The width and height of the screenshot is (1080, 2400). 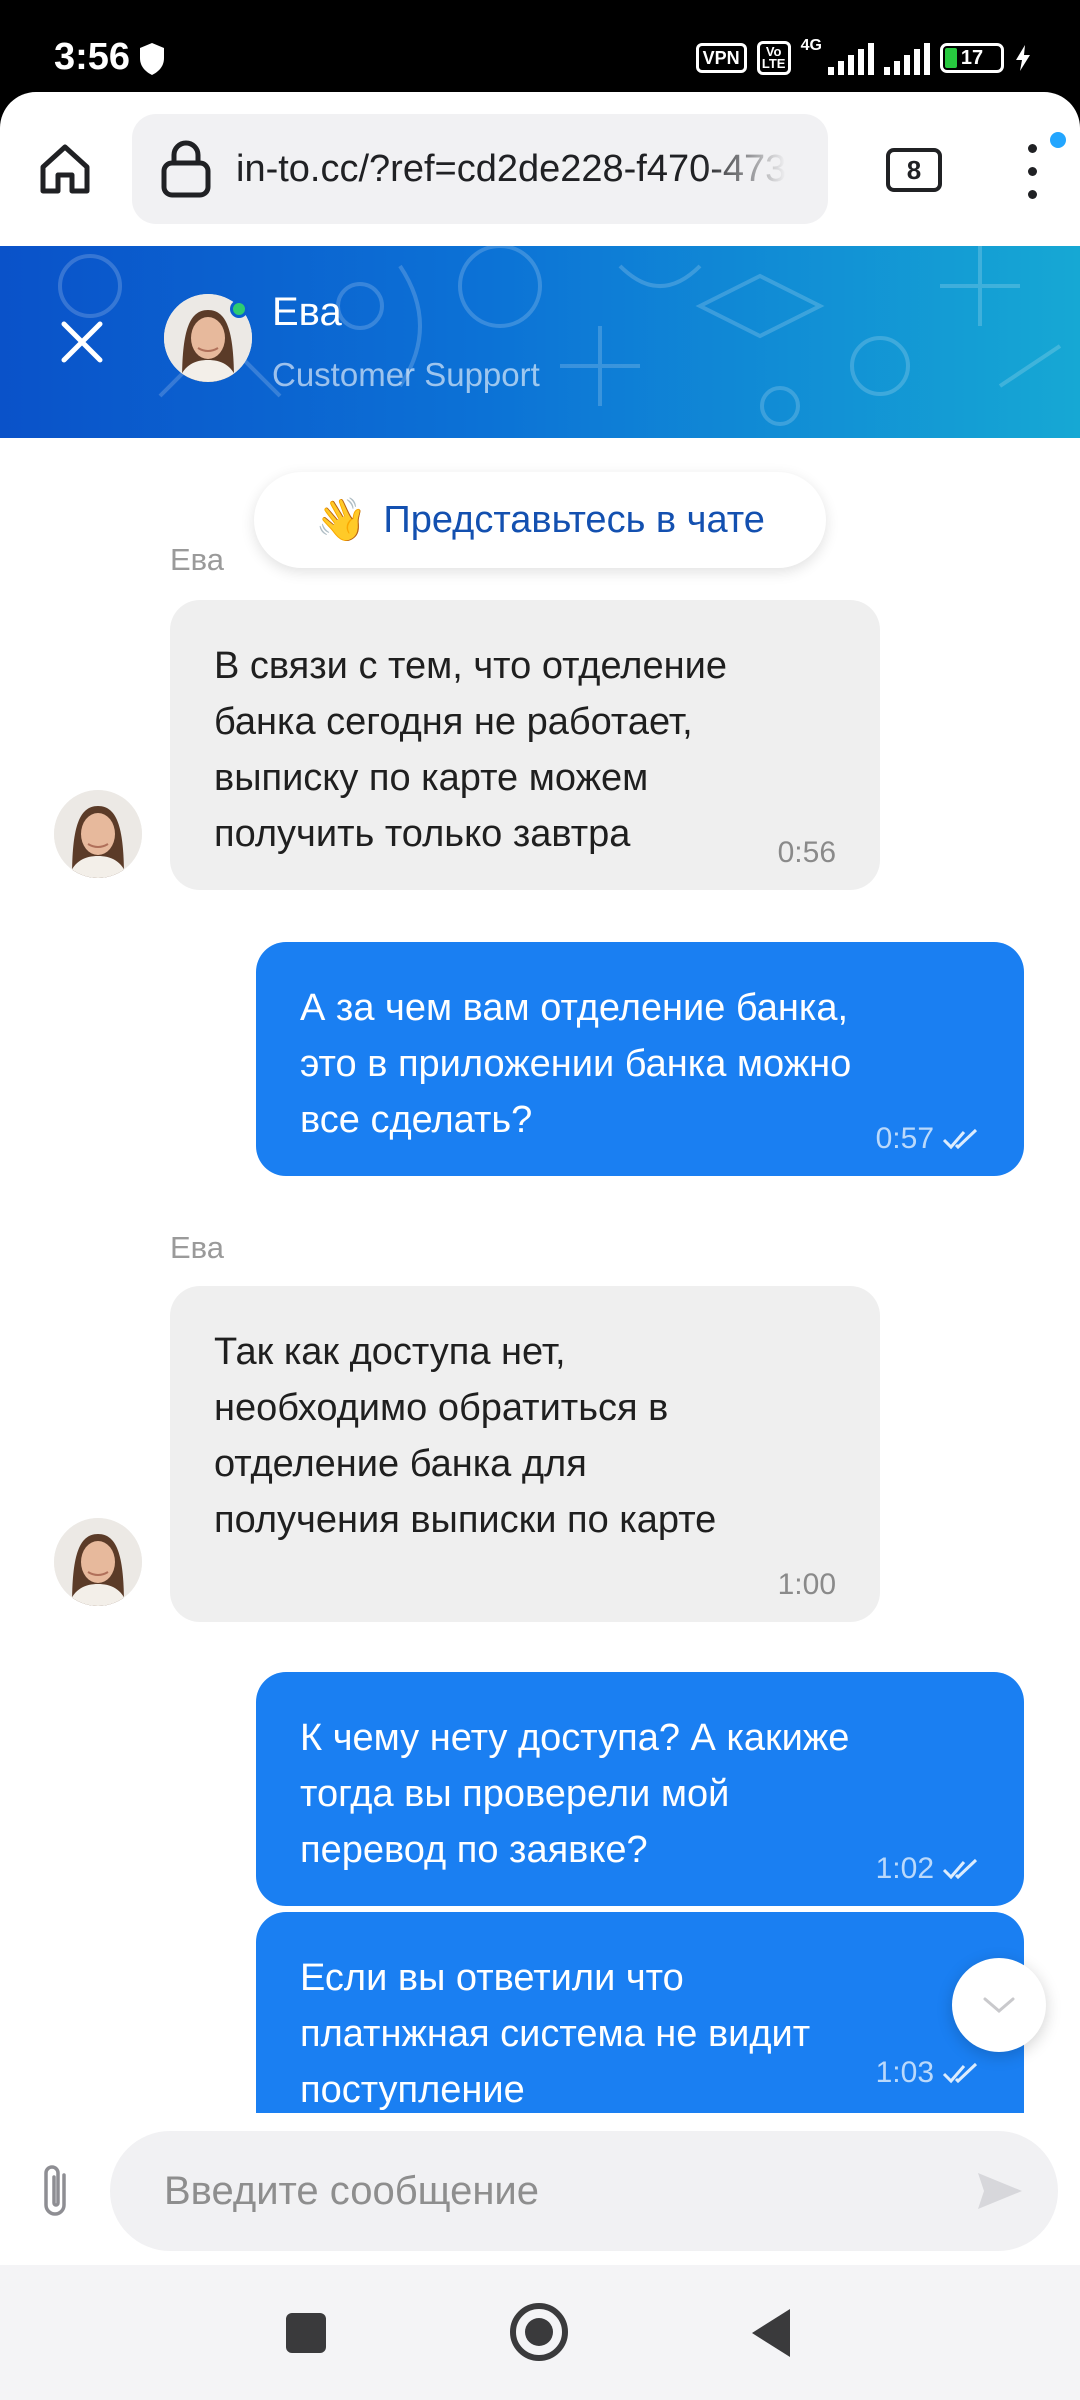 I want to click on agent-name: Ева, so click(x=307, y=312).